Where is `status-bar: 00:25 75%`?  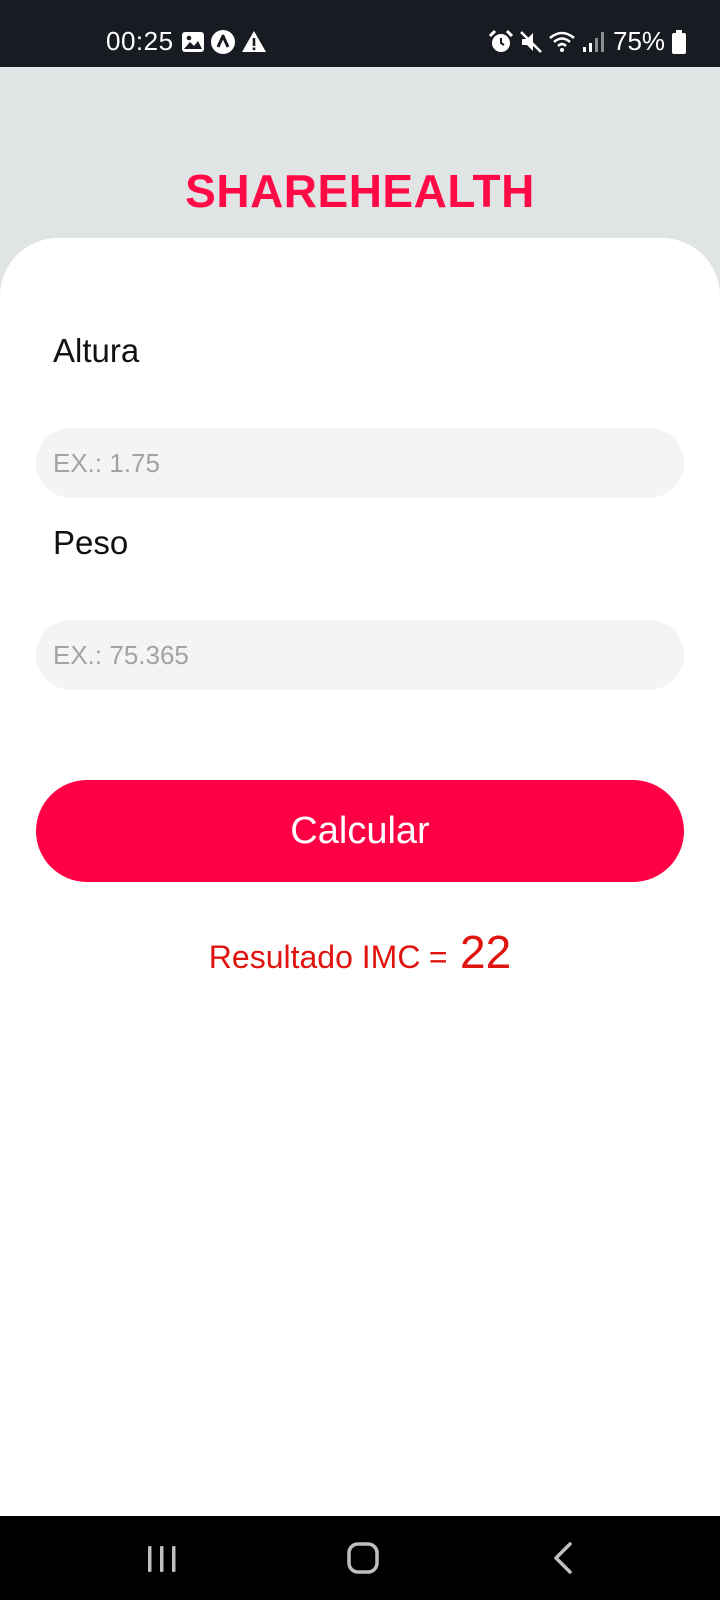 status-bar: 00:25 75% is located at coordinates (360, 33).